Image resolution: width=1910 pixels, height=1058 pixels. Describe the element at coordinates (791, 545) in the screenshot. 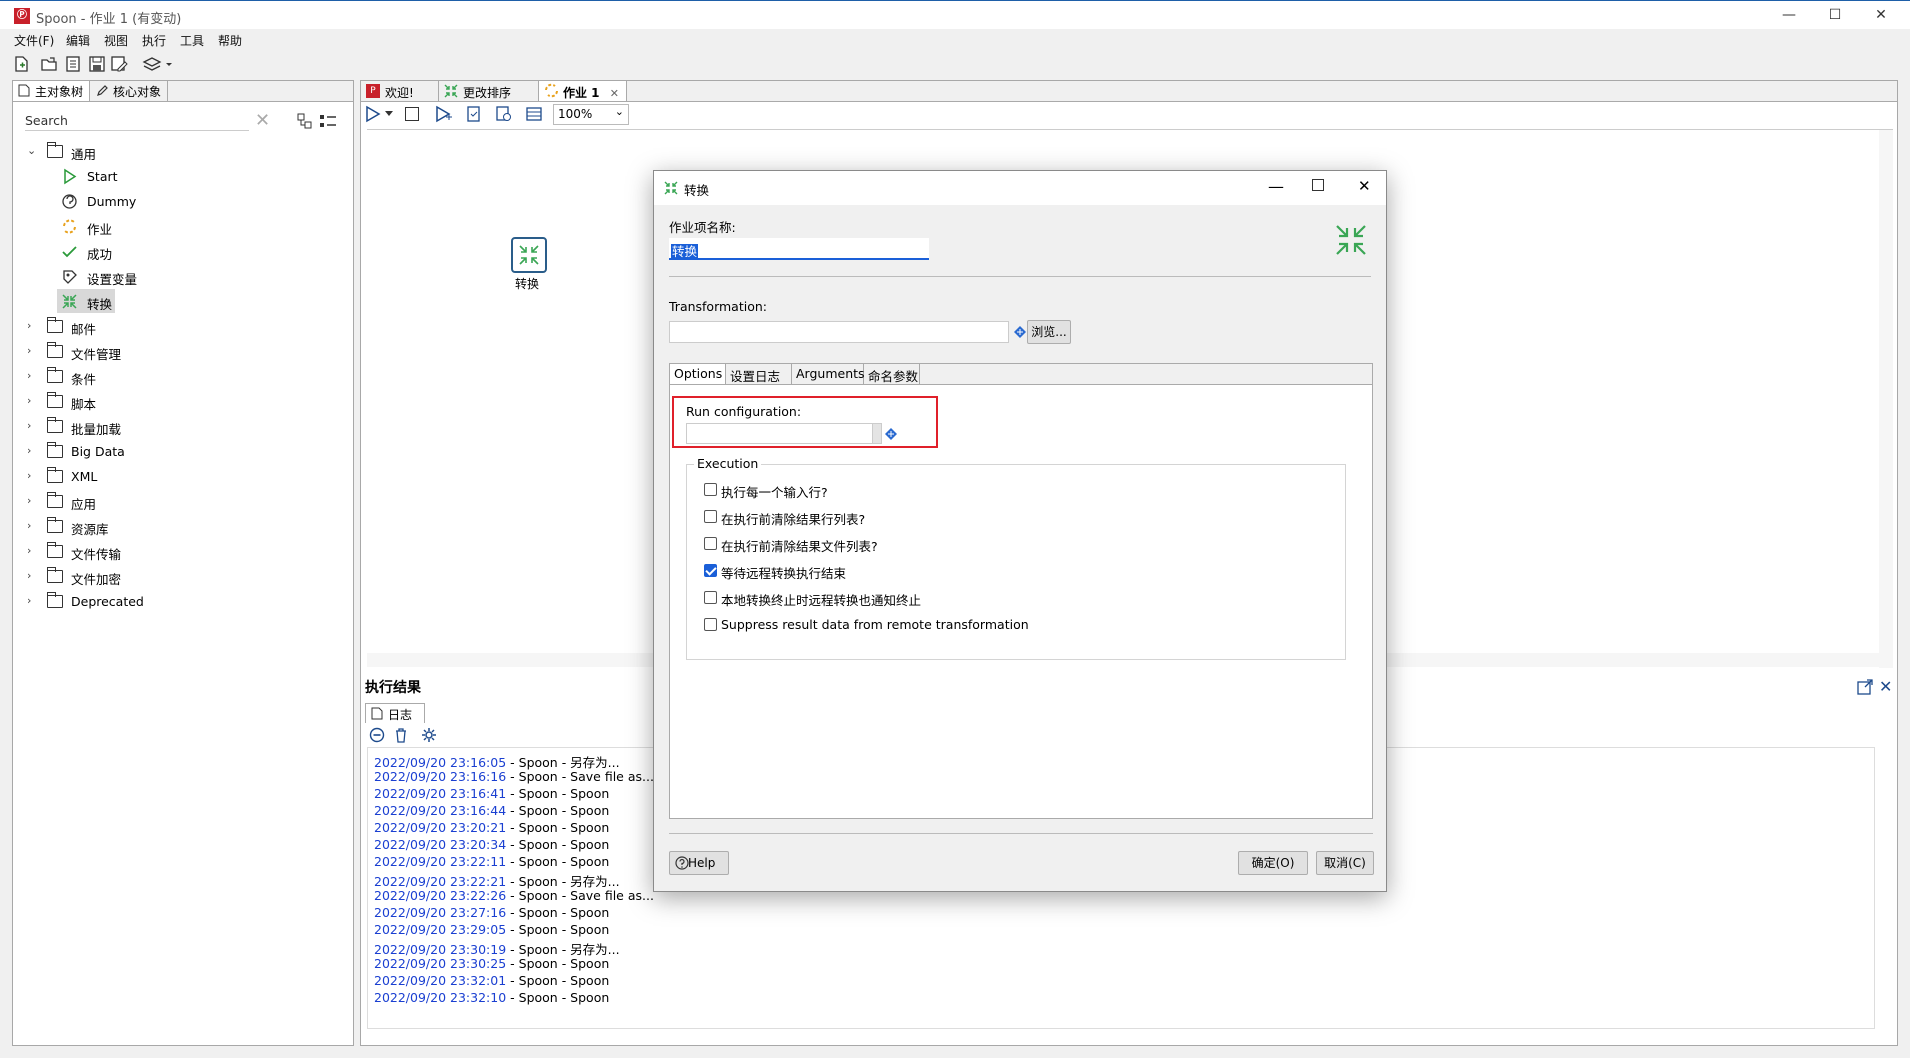

I see `checkbox-clear-result-files: 在执行前清除结果文件列表?` at that location.